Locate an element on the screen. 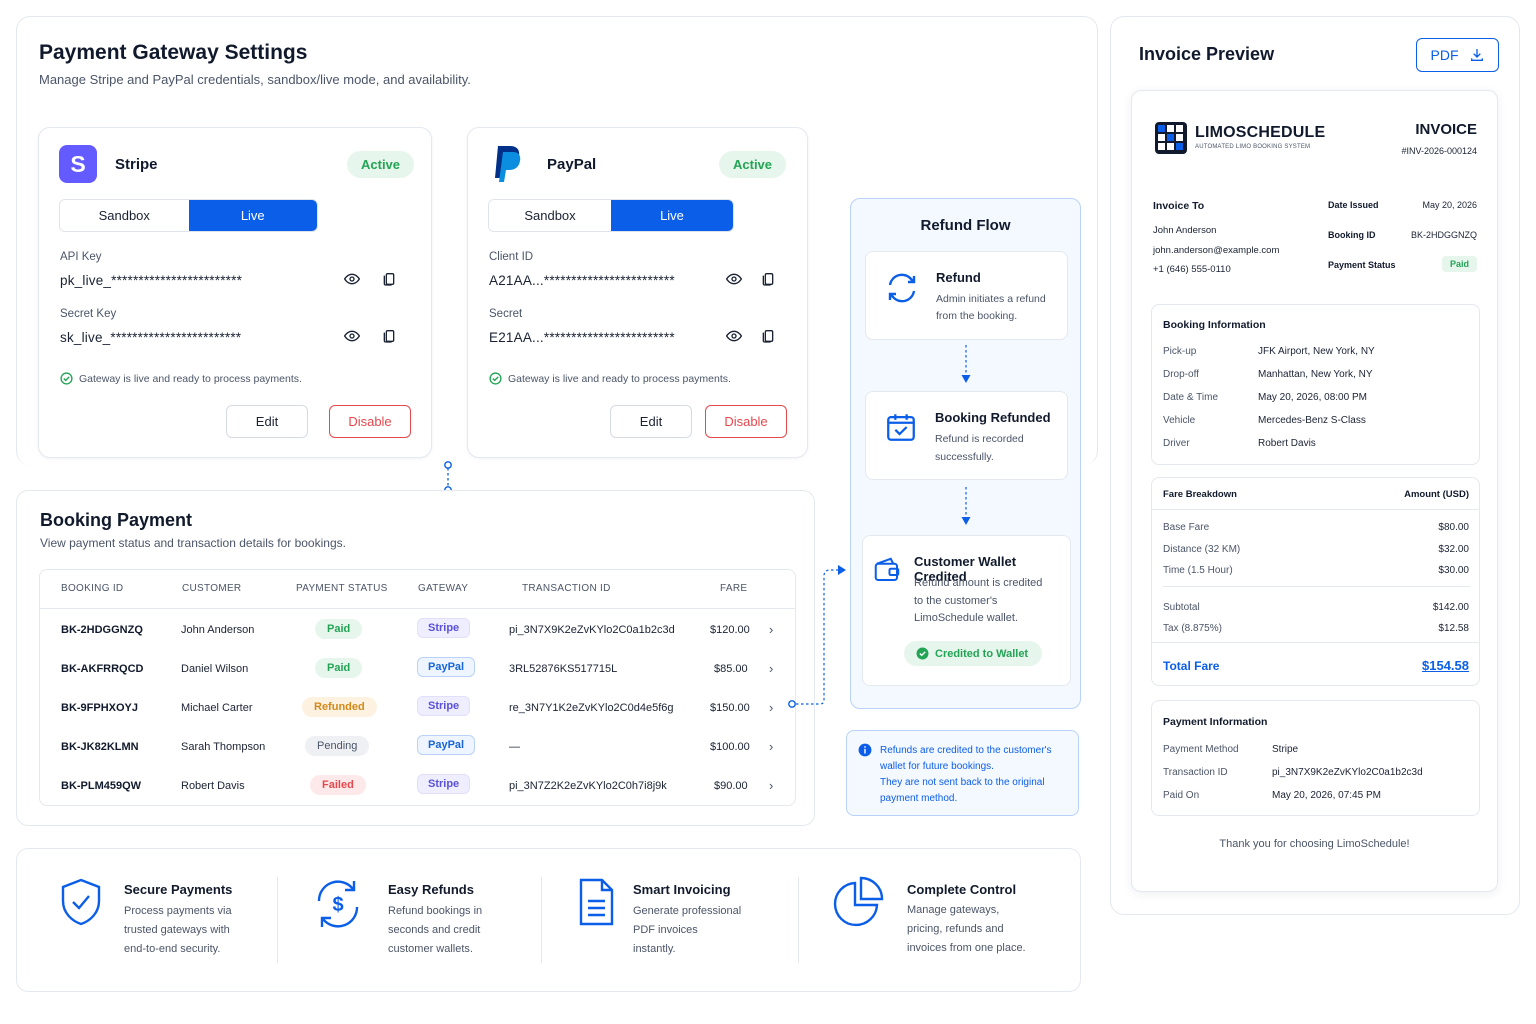  booking-id: BK-JK82KLMN is located at coordinates (100, 747).